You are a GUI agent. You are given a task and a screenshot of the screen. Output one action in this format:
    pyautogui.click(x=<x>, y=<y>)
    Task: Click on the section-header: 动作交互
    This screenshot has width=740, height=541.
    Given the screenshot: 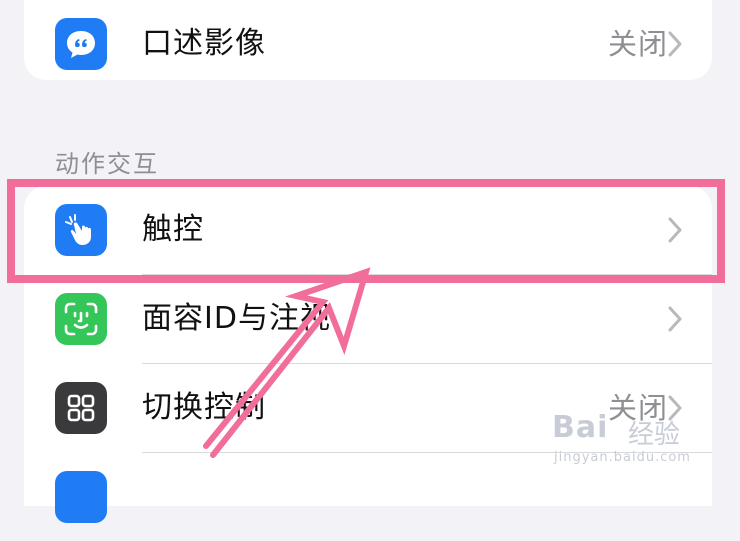 What is the action you would take?
    pyautogui.click(x=107, y=164)
    